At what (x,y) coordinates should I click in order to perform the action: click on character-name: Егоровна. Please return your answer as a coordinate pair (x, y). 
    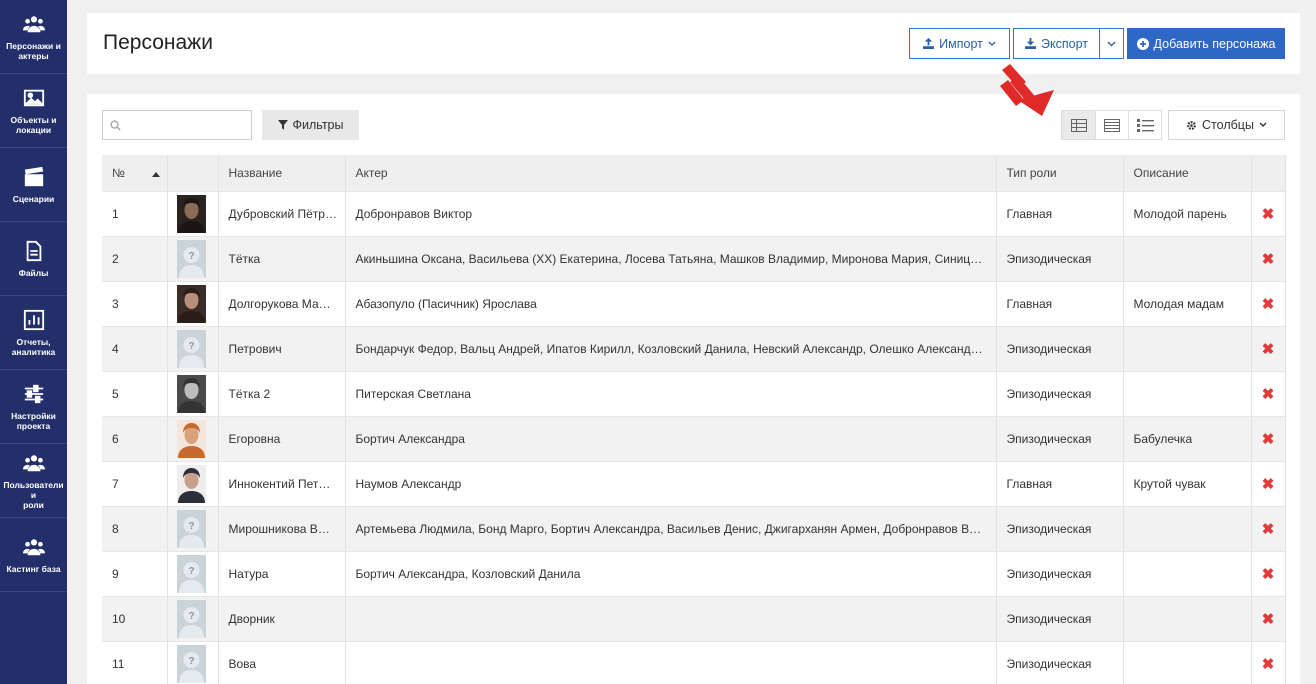
    Looking at the image, I should click on (282, 438).